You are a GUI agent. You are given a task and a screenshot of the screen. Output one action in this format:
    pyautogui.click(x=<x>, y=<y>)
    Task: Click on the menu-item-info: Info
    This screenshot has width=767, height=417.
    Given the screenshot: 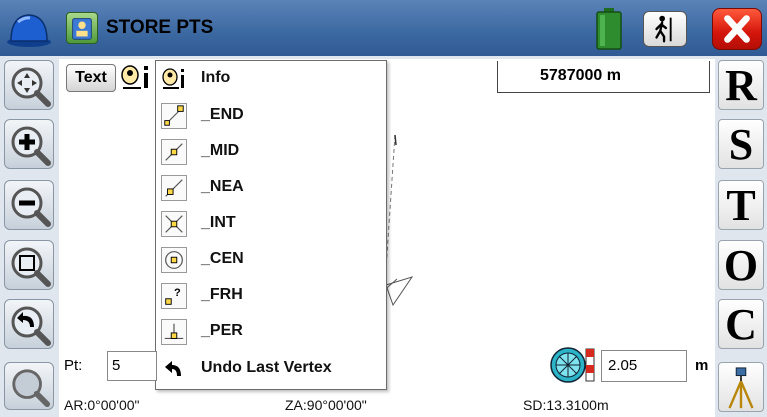 What is the action you would take?
    pyautogui.click(x=271, y=79)
    